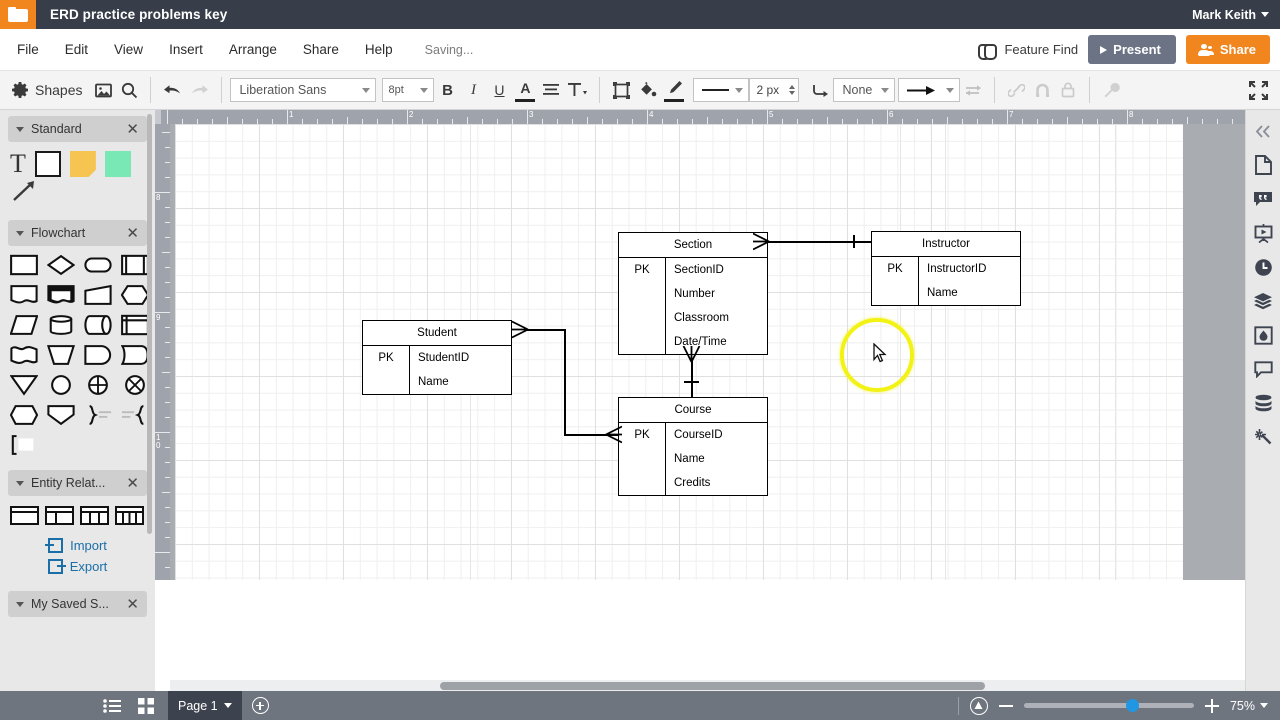 Image resolution: width=1280 pixels, height=720 pixels. I want to click on menu-item-insert: Insert, so click(186, 49).